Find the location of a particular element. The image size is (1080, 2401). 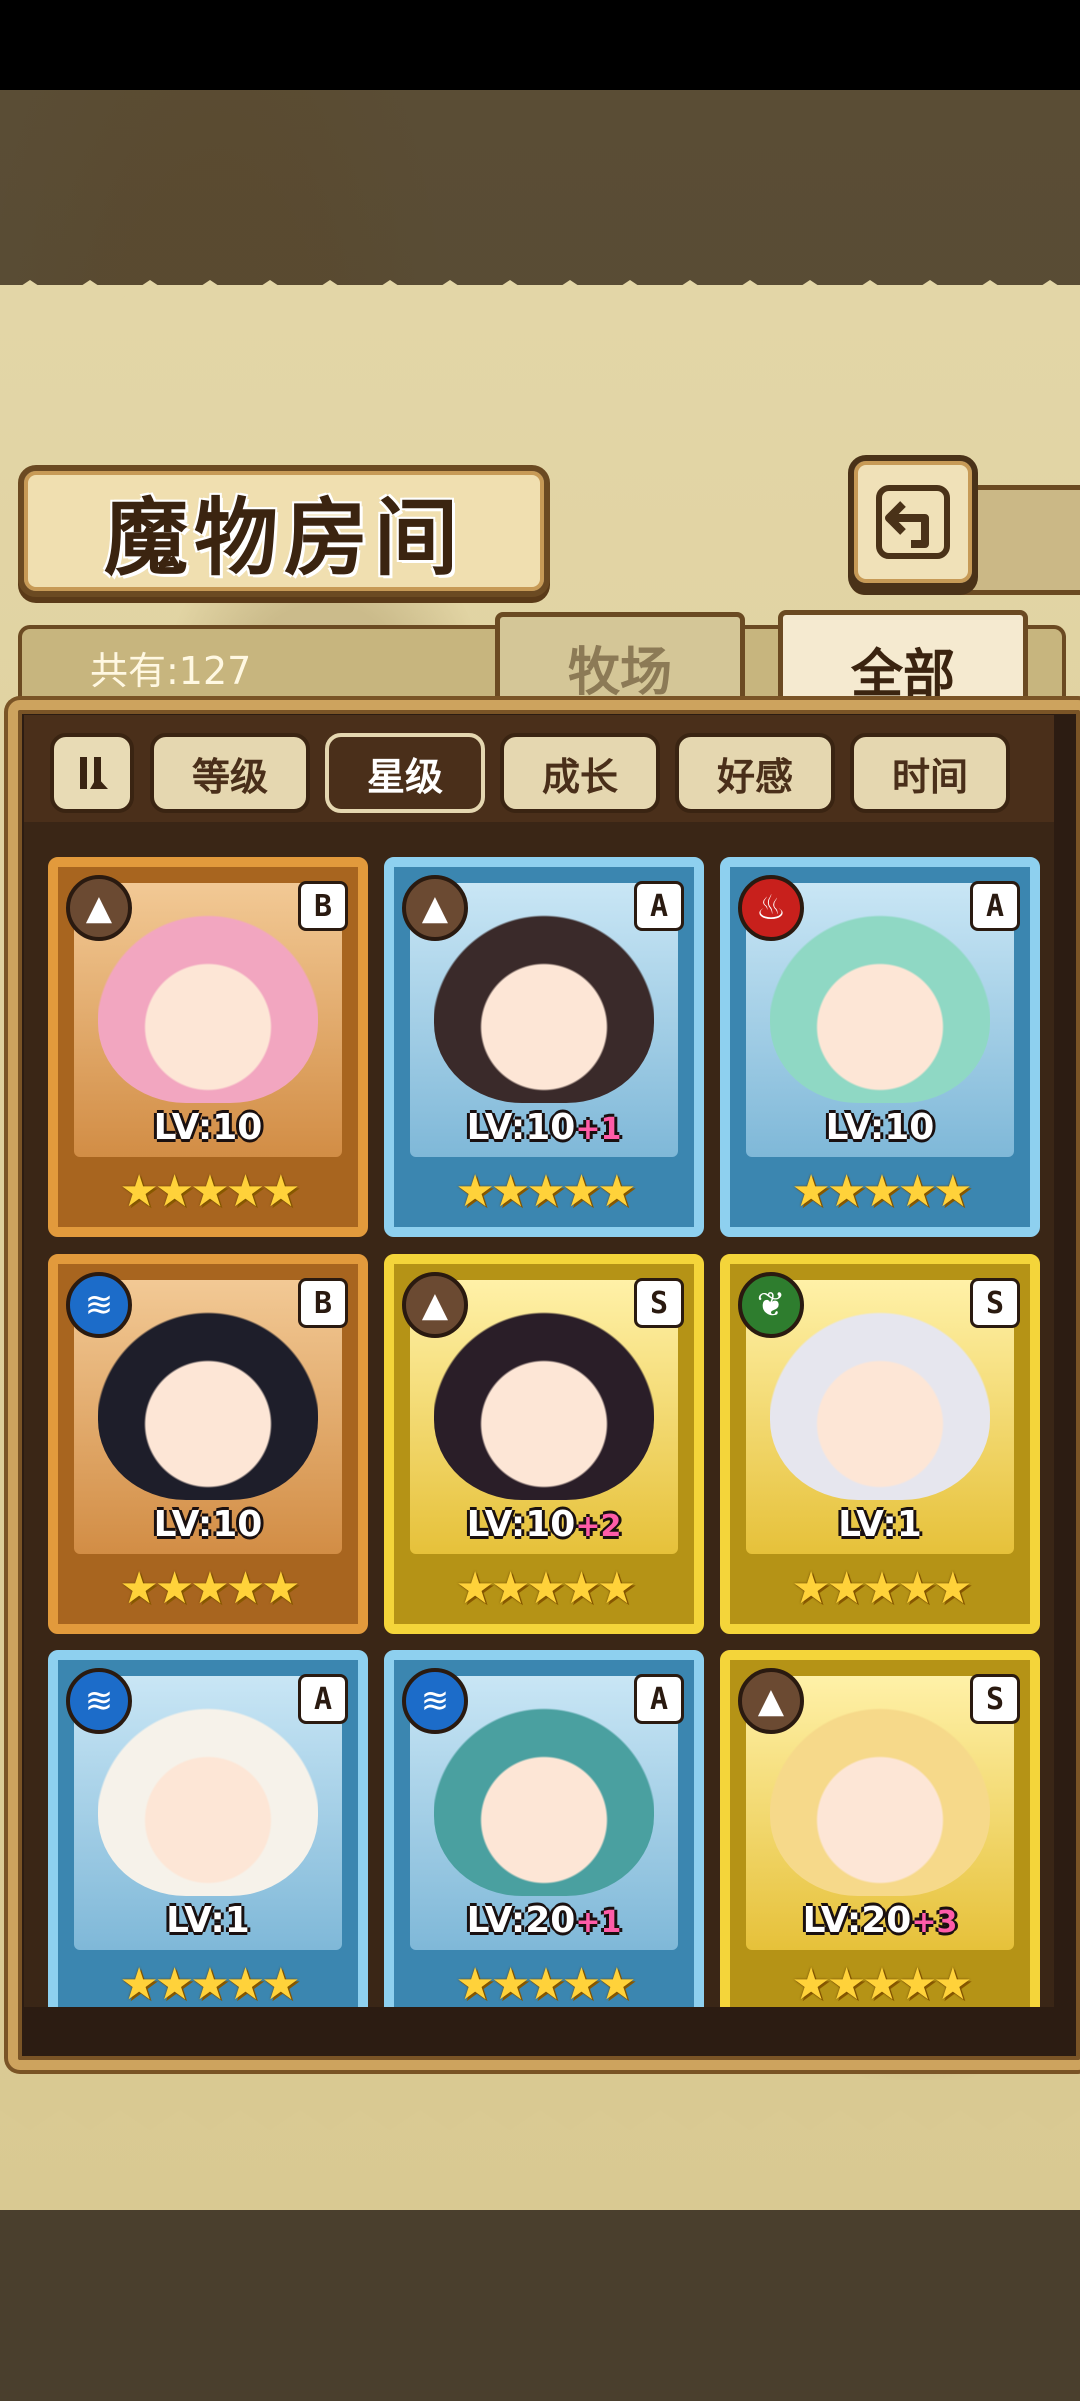

level-plus: +3 is located at coordinates (934, 1922).